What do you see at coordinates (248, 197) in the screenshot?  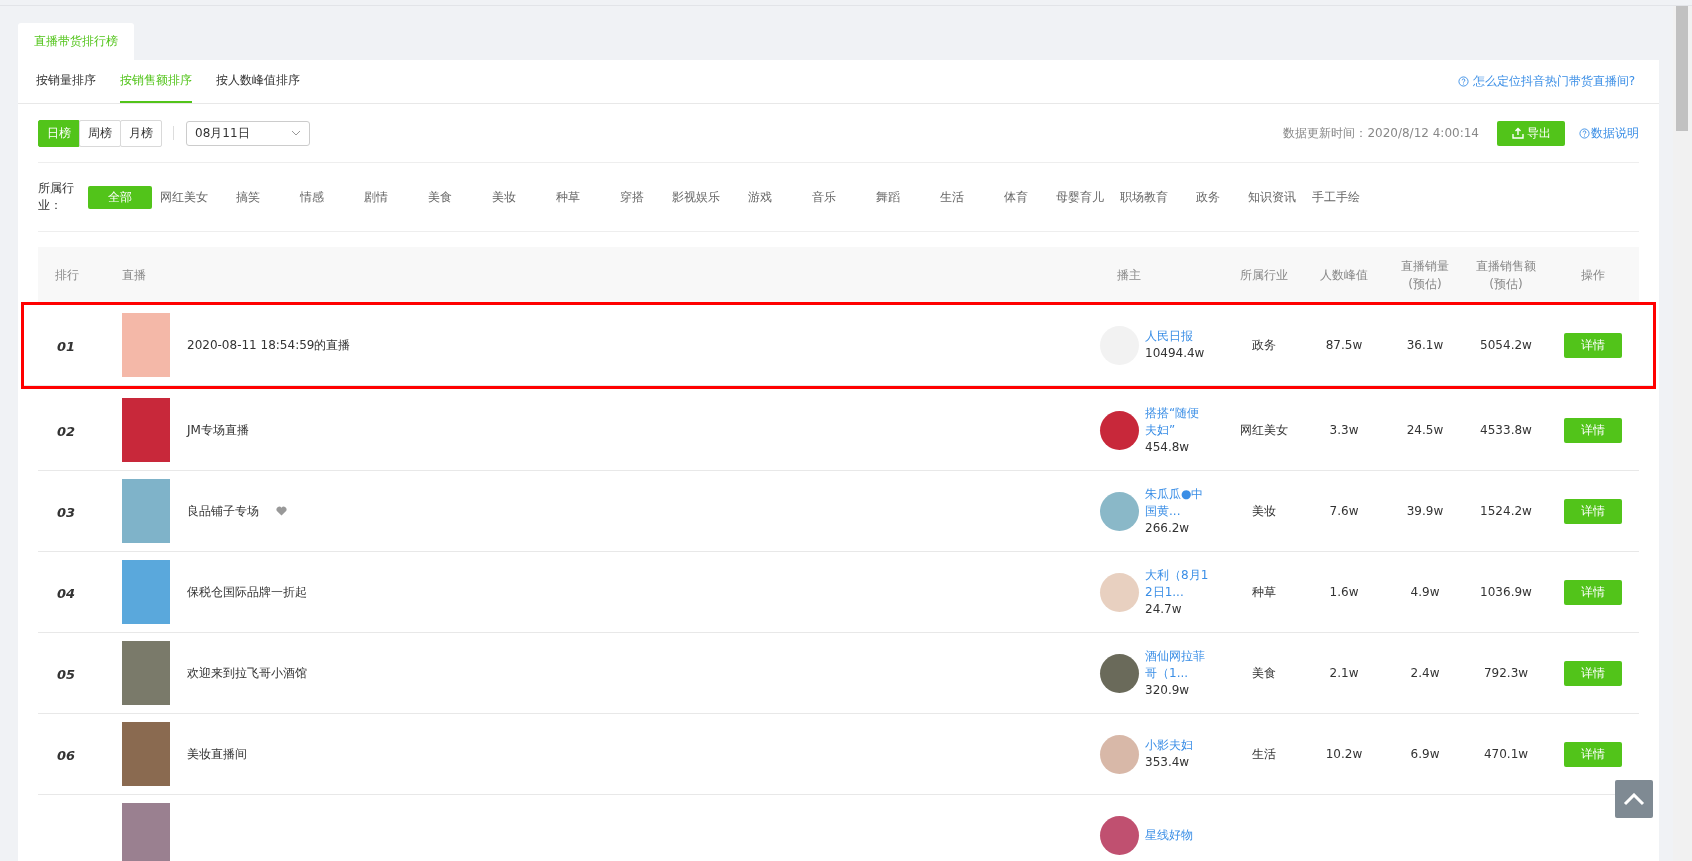 I see `industry-filter: 搞笑` at bounding box center [248, 197].